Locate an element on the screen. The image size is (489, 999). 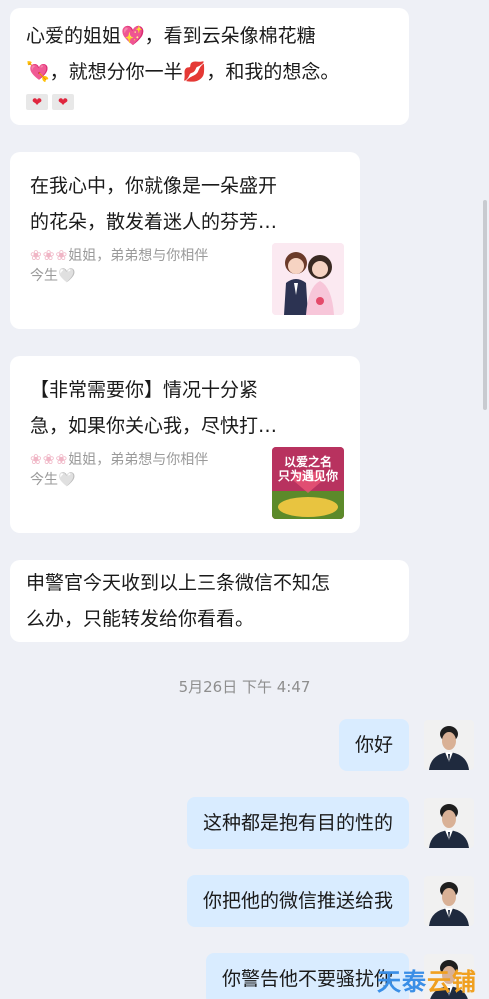
link-card-title-line: 在我心中，你就像是一朵盛开 is located at coordinates (154, 186).